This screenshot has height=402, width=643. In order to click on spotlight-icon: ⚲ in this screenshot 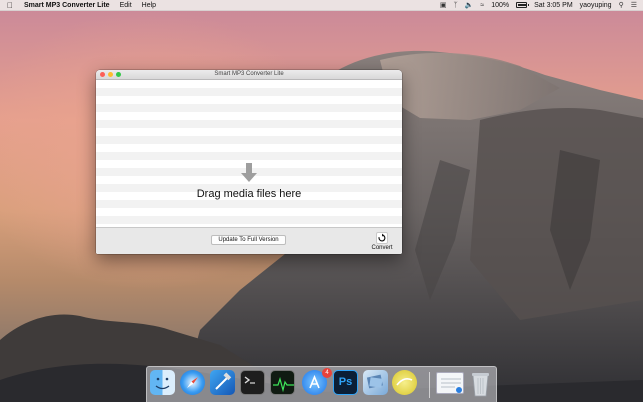, I will do `click(621, 5)`.